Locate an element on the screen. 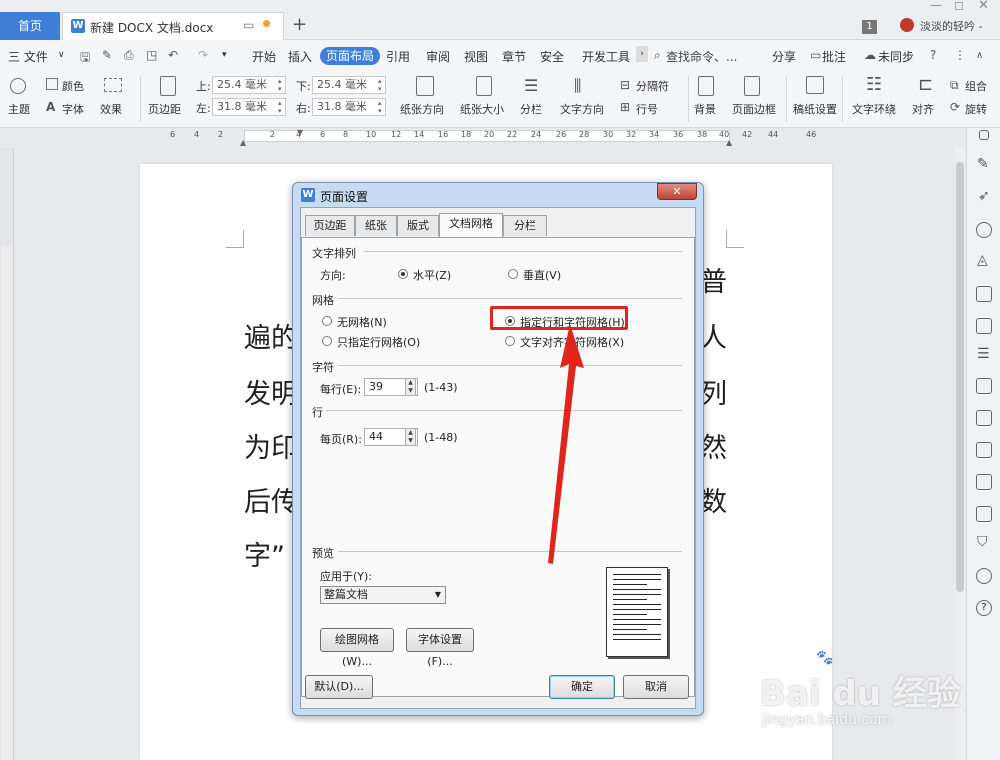  style-icon: ◬ is located at coordinates (982, 260).